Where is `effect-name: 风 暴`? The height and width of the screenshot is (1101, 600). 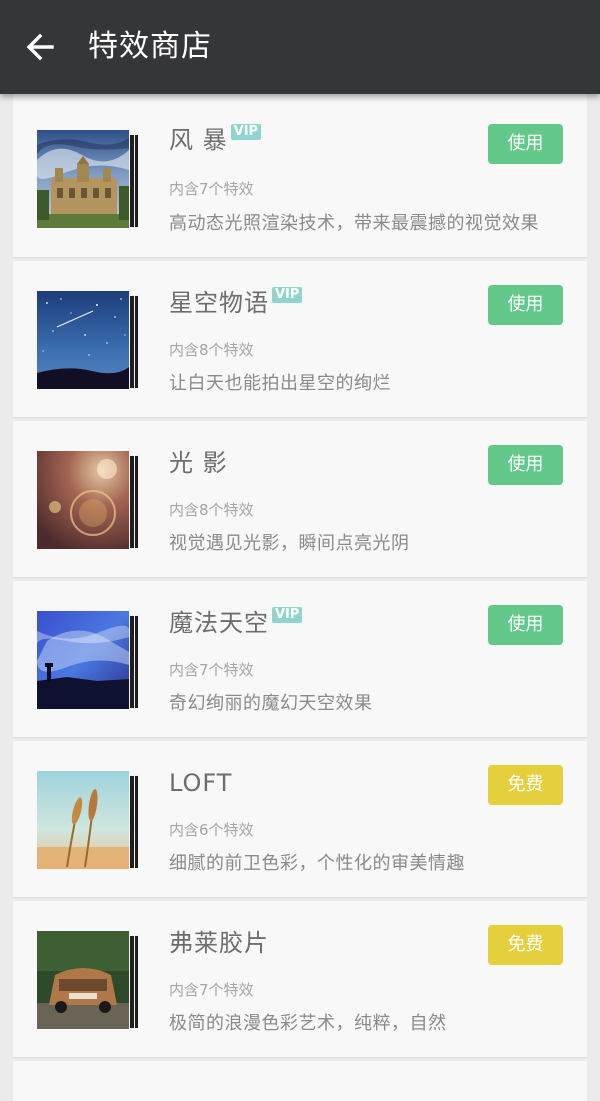
effect-name: 风 暴 is located at coordinates (198, 140).